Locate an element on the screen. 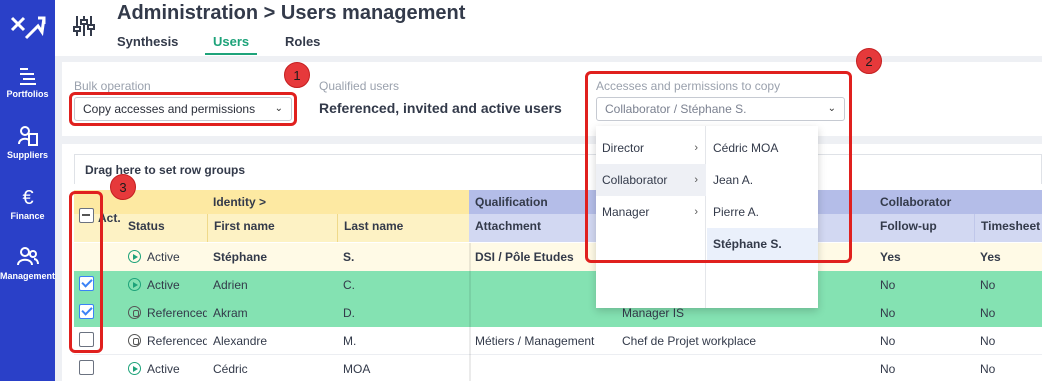 Image resolution: width=1042 pixels, height=381 pixels. col-status: Status is located at coordinates (164, 228).